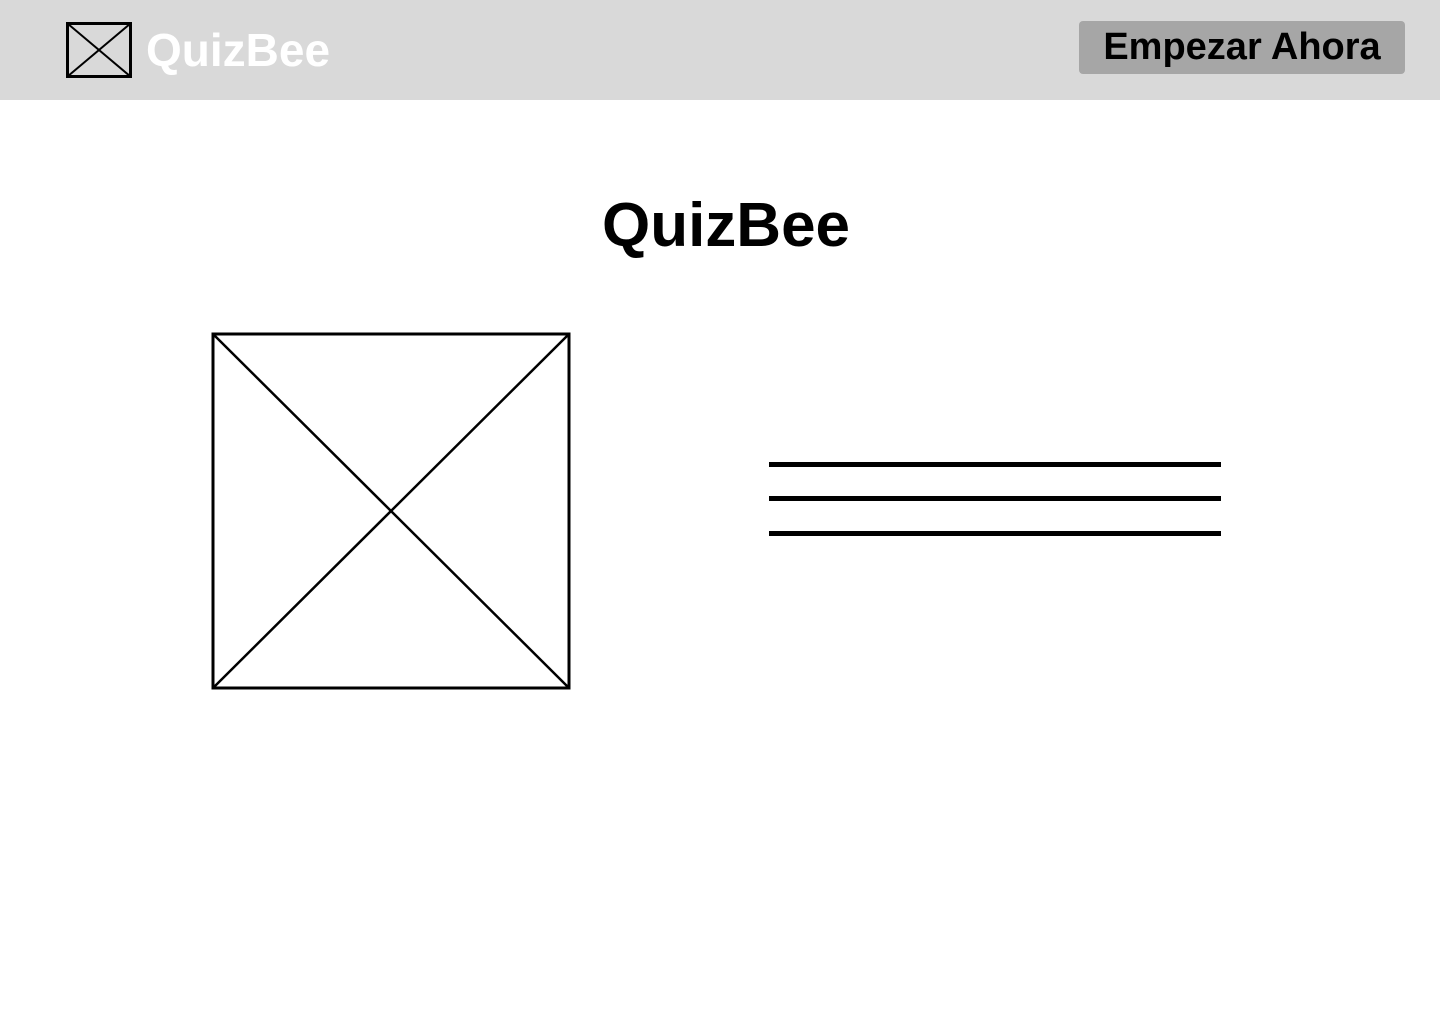  Describe the element at coordinates (726, 225) in the screenshot. I see `page-title: QuizBee` at that location.